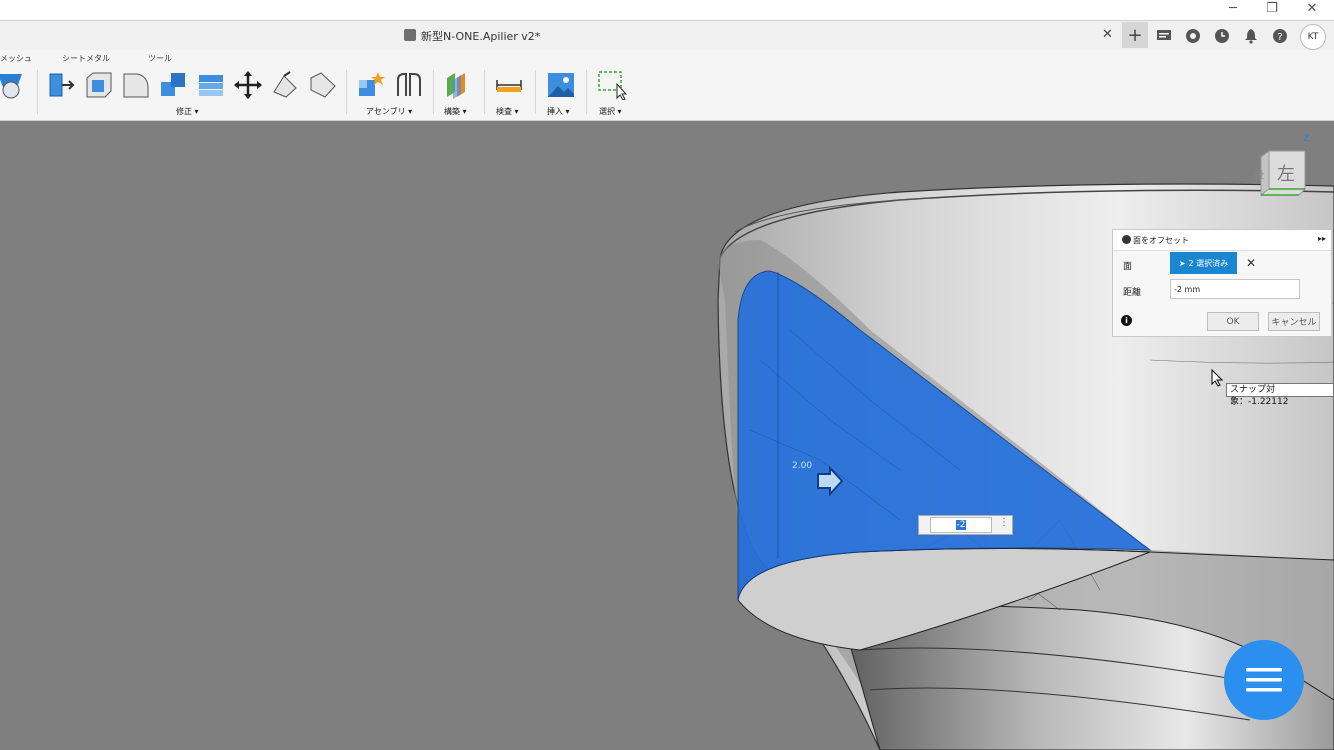 Image resolution: width=1334 pixels, height=750 pixels. I want to click on notification-bell-icon, so click(1251, 36).